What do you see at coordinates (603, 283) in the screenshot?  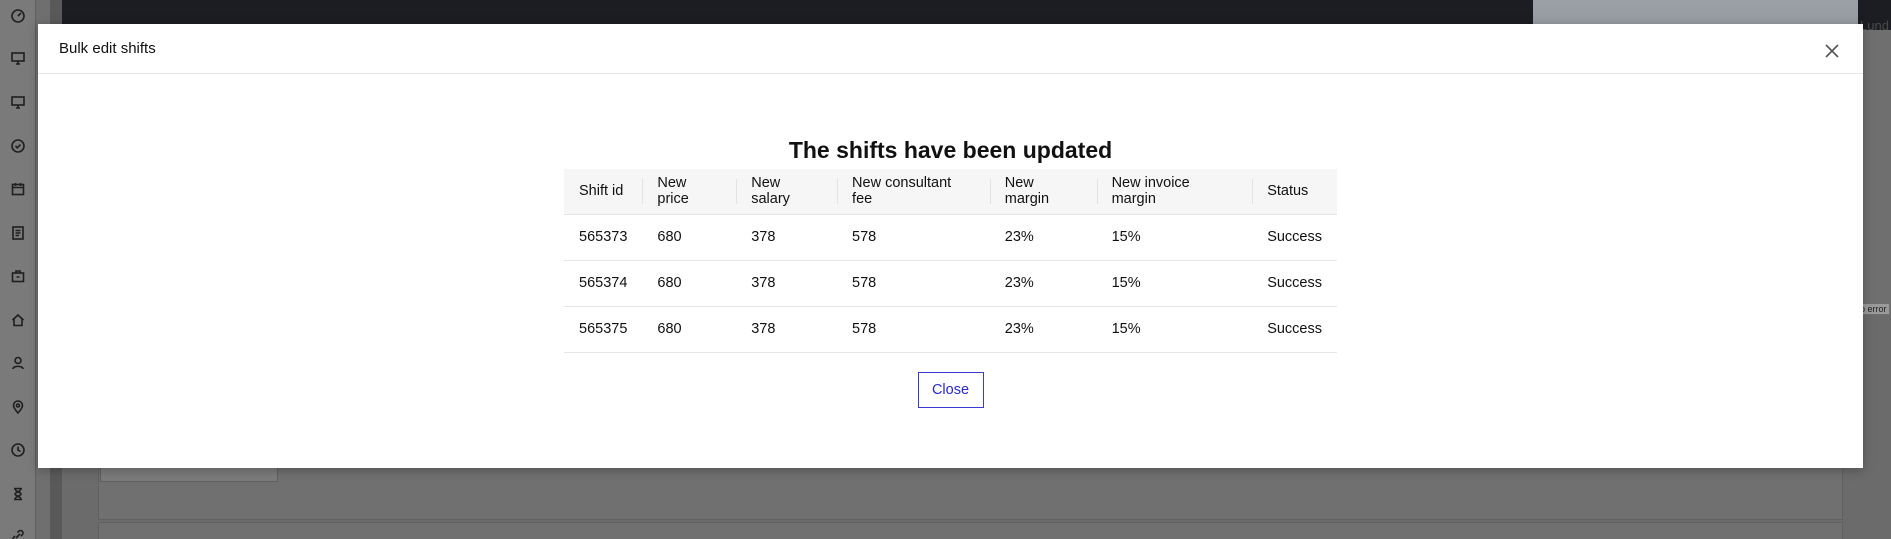 I see `cell-shift-id: 565374` at bounding box center [603, 283].